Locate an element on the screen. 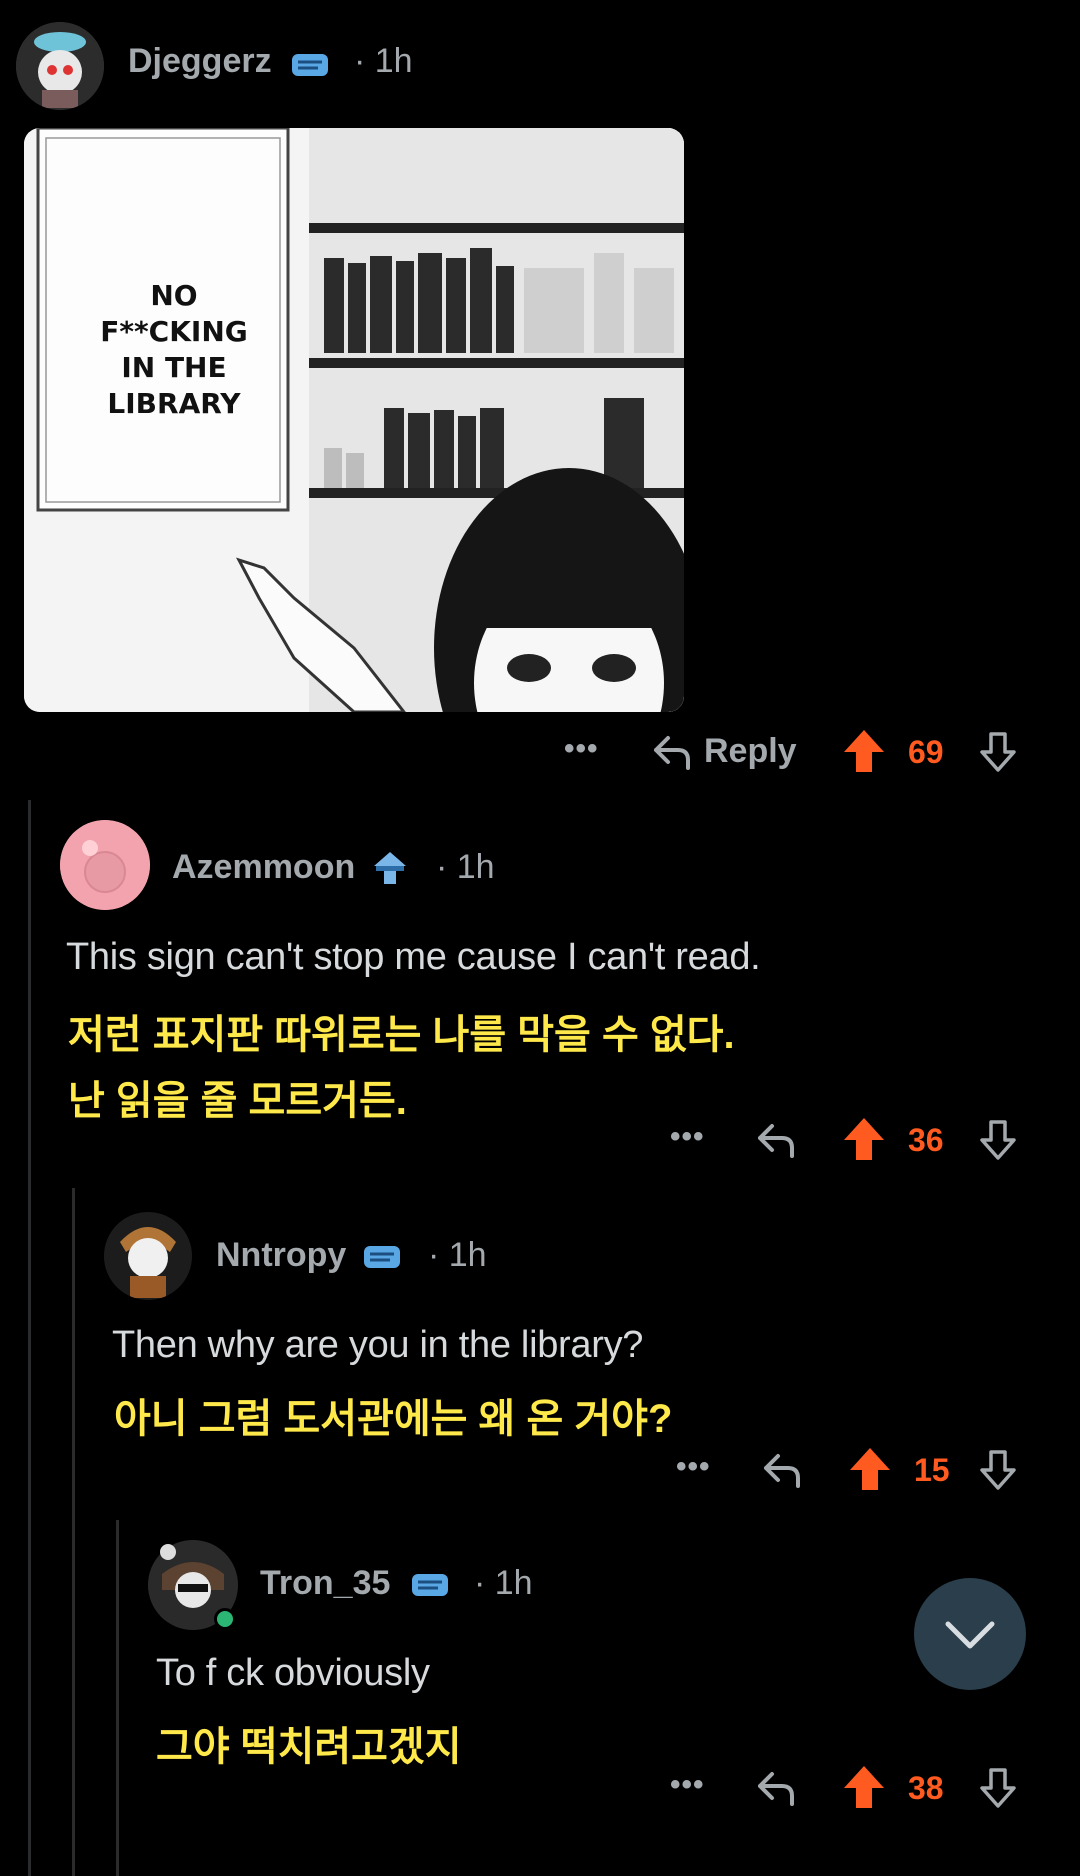 This screenshot has width=1080, height=1876. comment-body: To f ck obviously is located at coordinates (293, 1673).